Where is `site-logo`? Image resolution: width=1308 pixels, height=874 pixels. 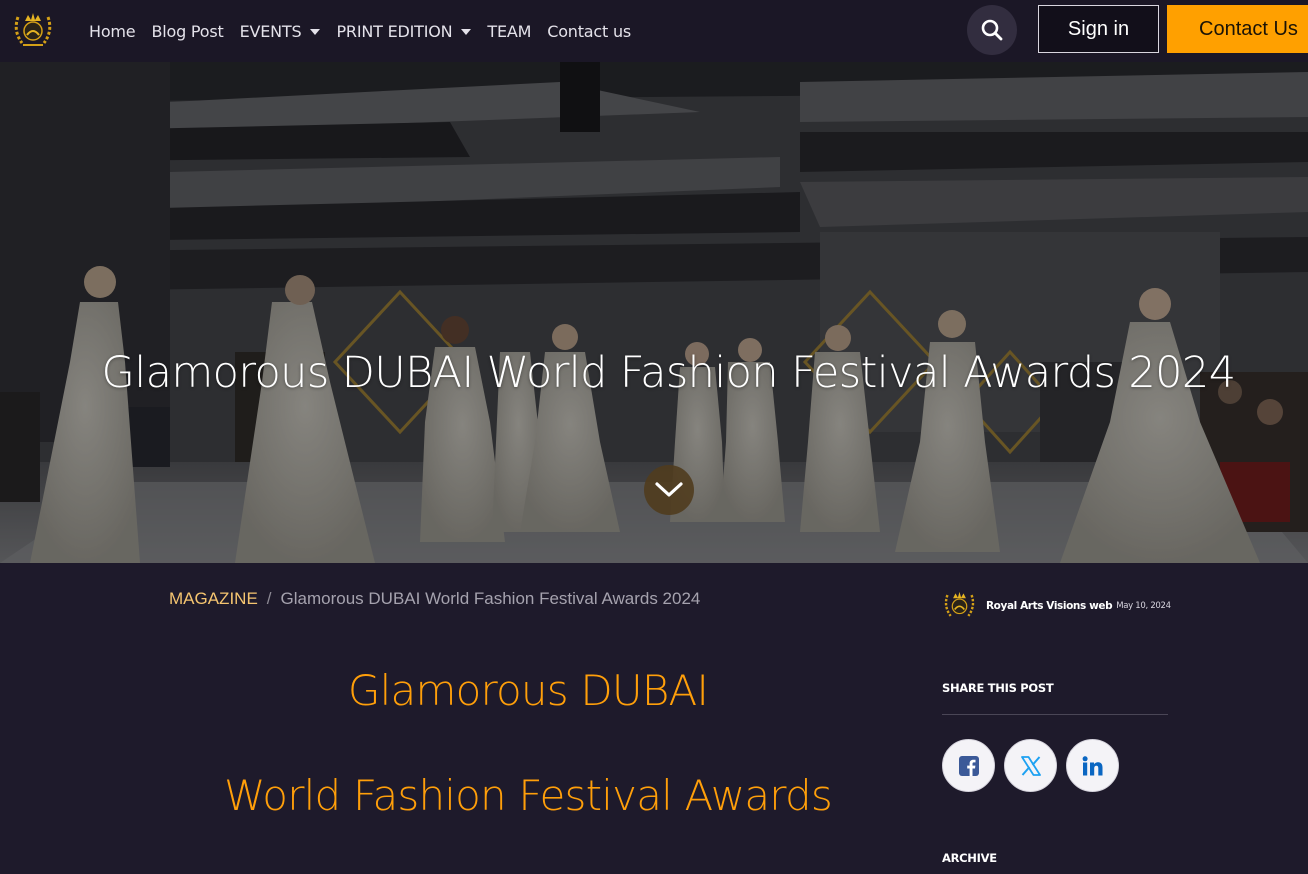
site-logo is located at coordinates (33, 30).